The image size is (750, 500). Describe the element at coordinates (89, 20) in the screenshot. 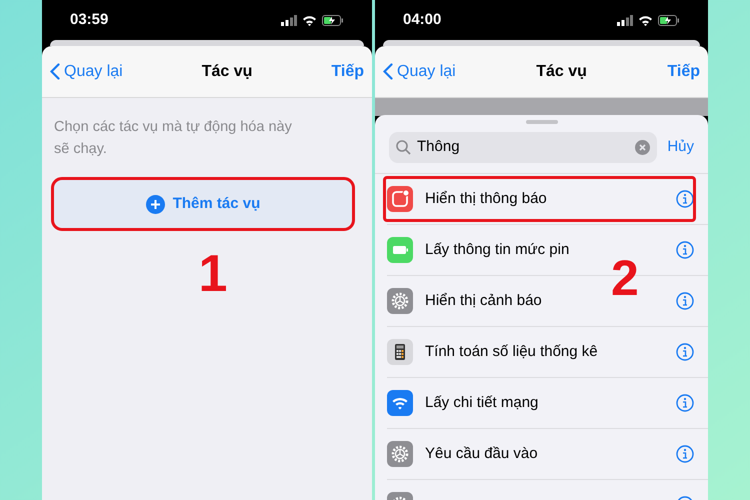

I see `status-time: 03:59` at that location.